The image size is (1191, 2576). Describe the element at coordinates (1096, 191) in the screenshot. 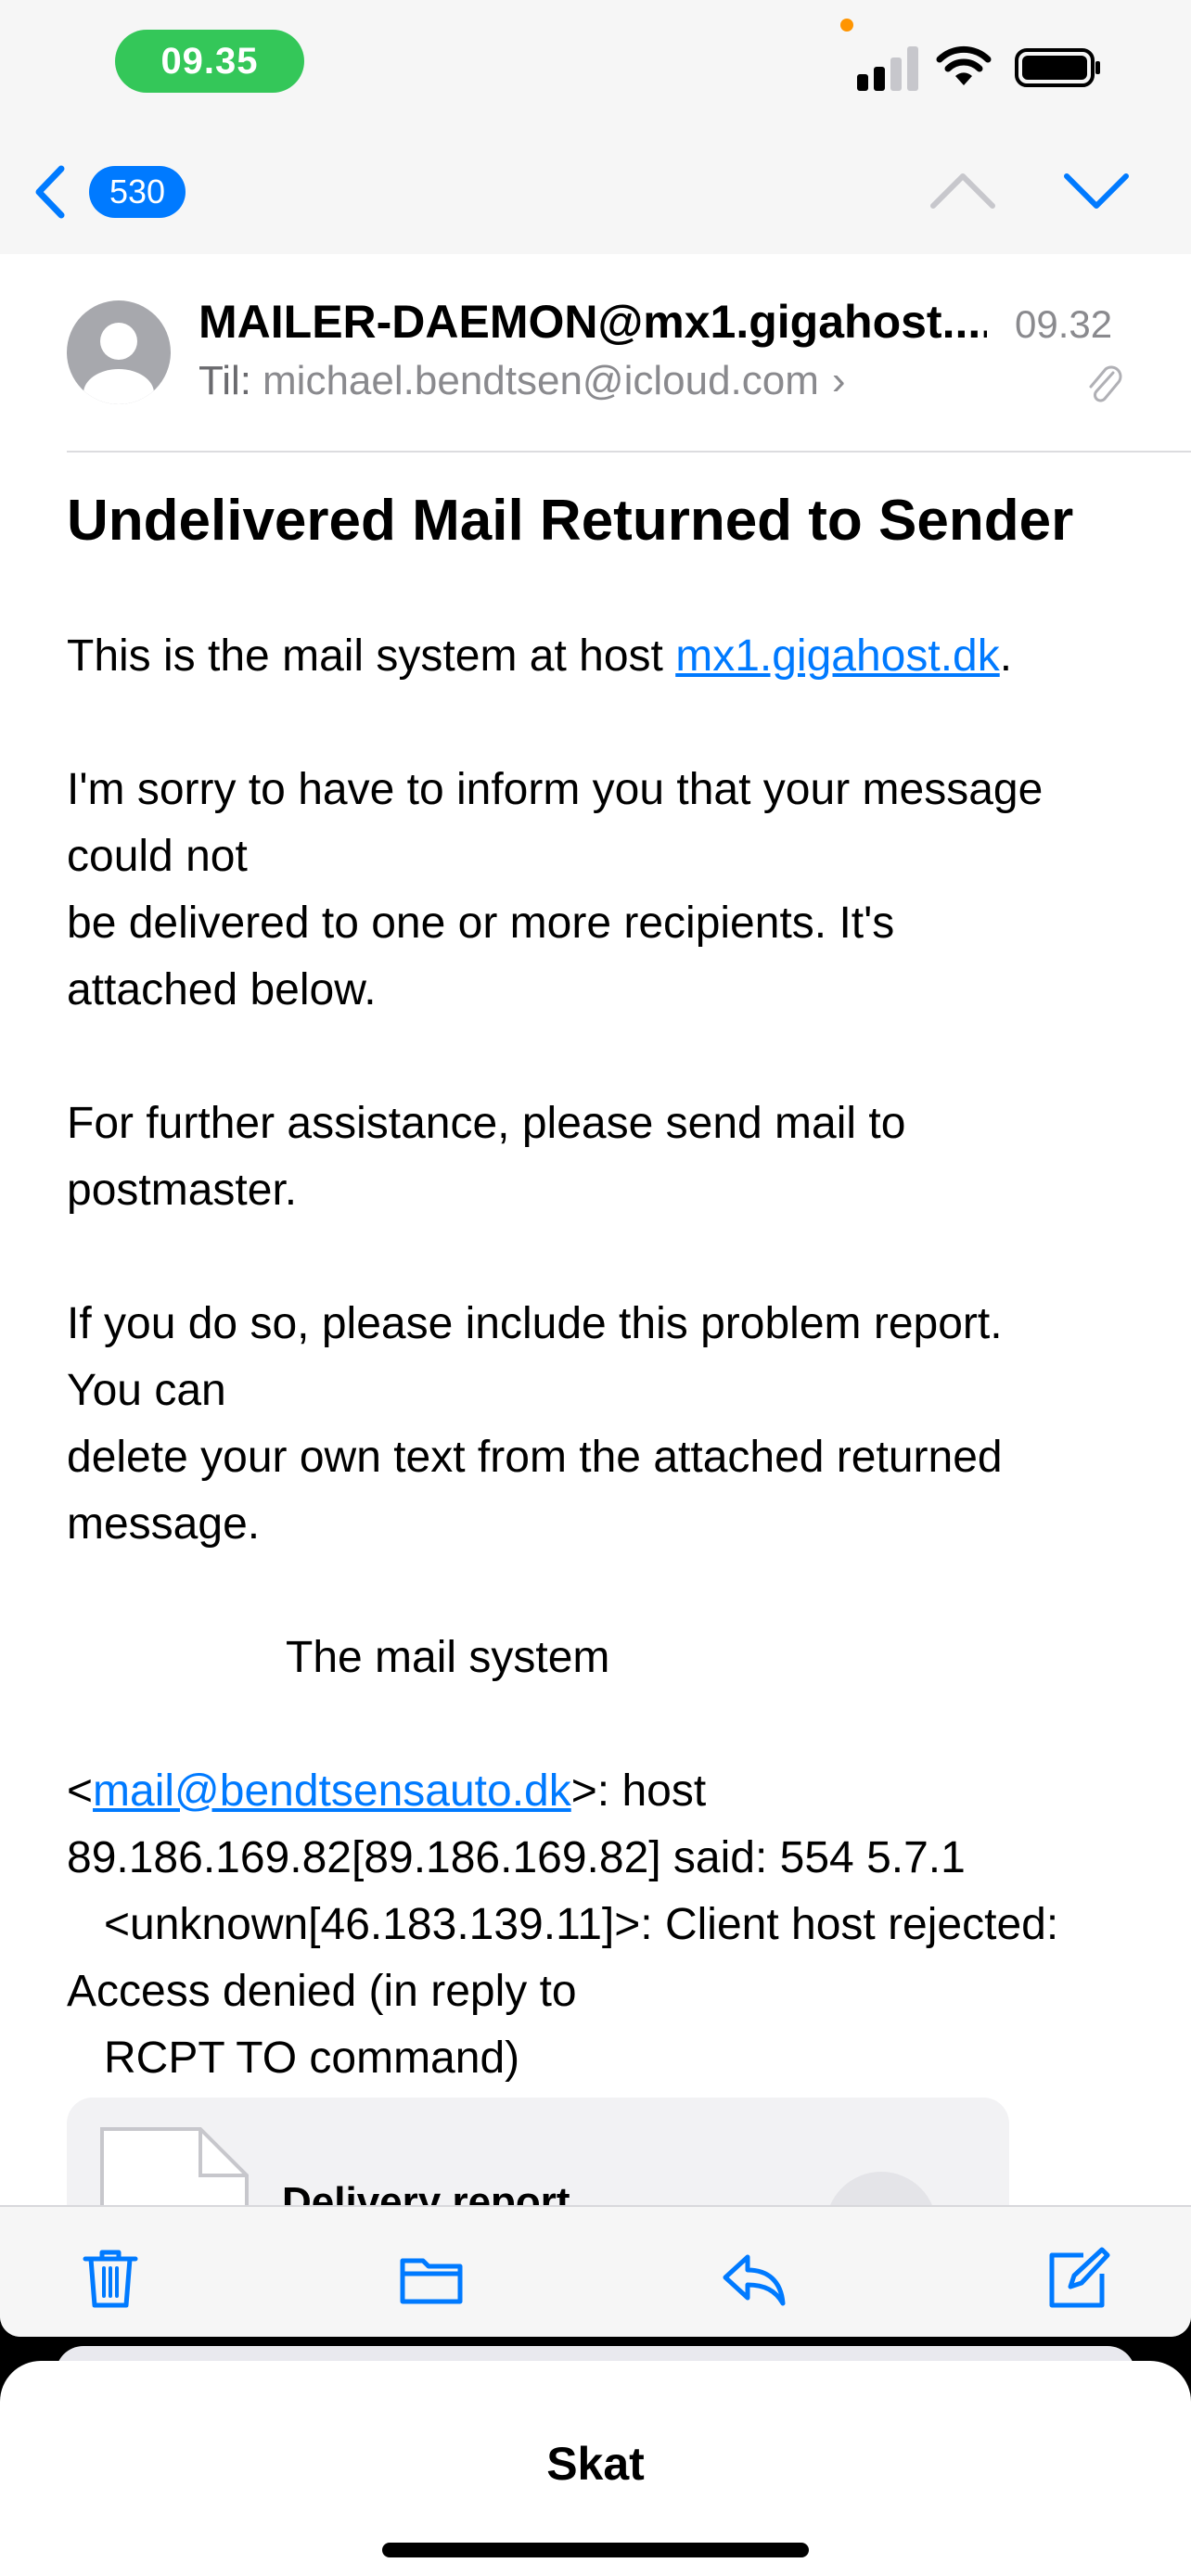

I see `chevron-down-icon` at that location.